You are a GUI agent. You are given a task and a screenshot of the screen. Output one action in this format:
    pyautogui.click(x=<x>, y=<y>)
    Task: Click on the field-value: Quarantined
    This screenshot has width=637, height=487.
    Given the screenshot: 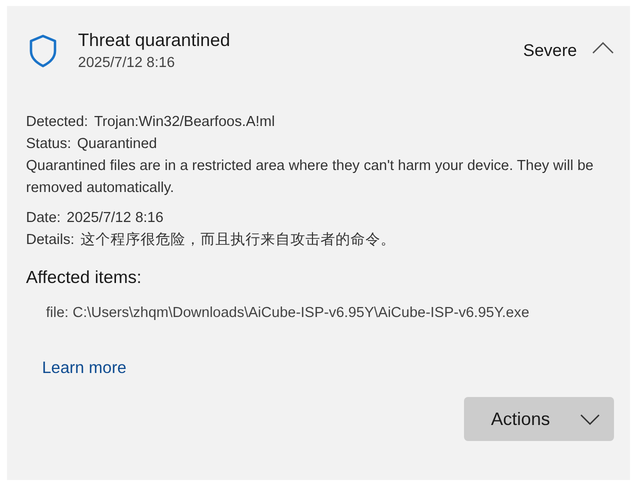 What is the action you would take?
    pyautogui.click(x=117, y=144)
    